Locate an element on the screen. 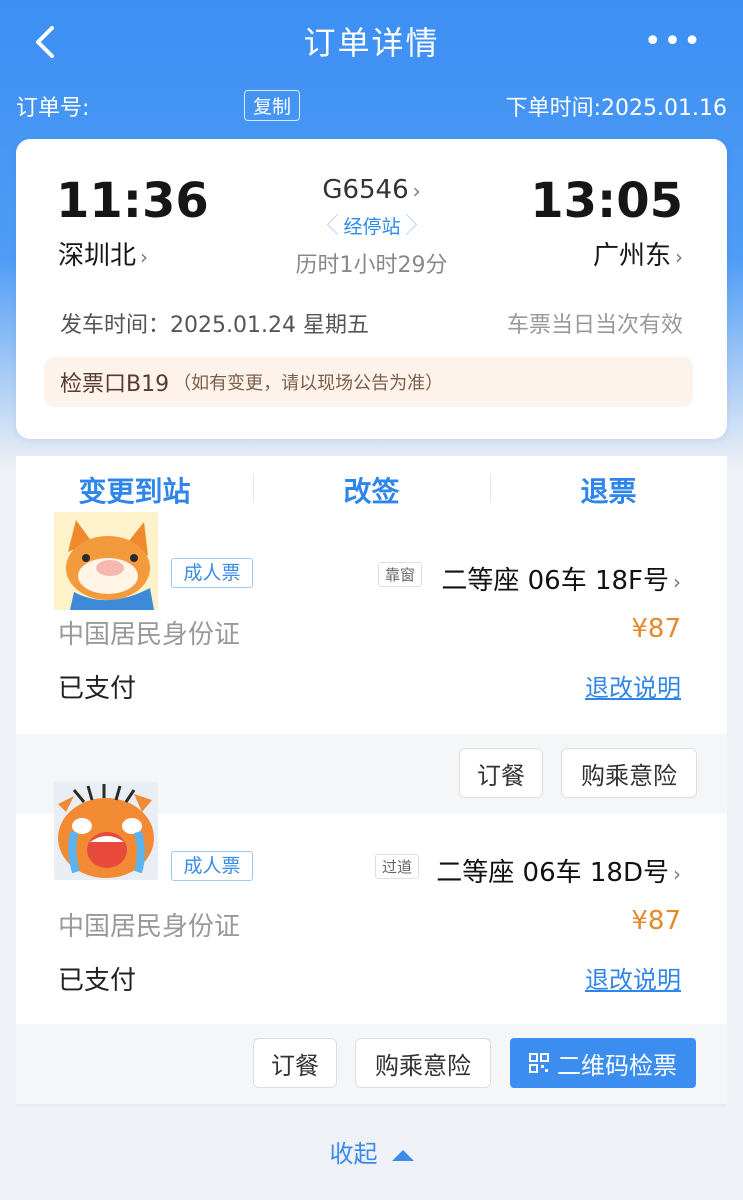 The width and height of the screenshot is (743, 1200). train-number: G6546 › is located at coordinates (371, 190).